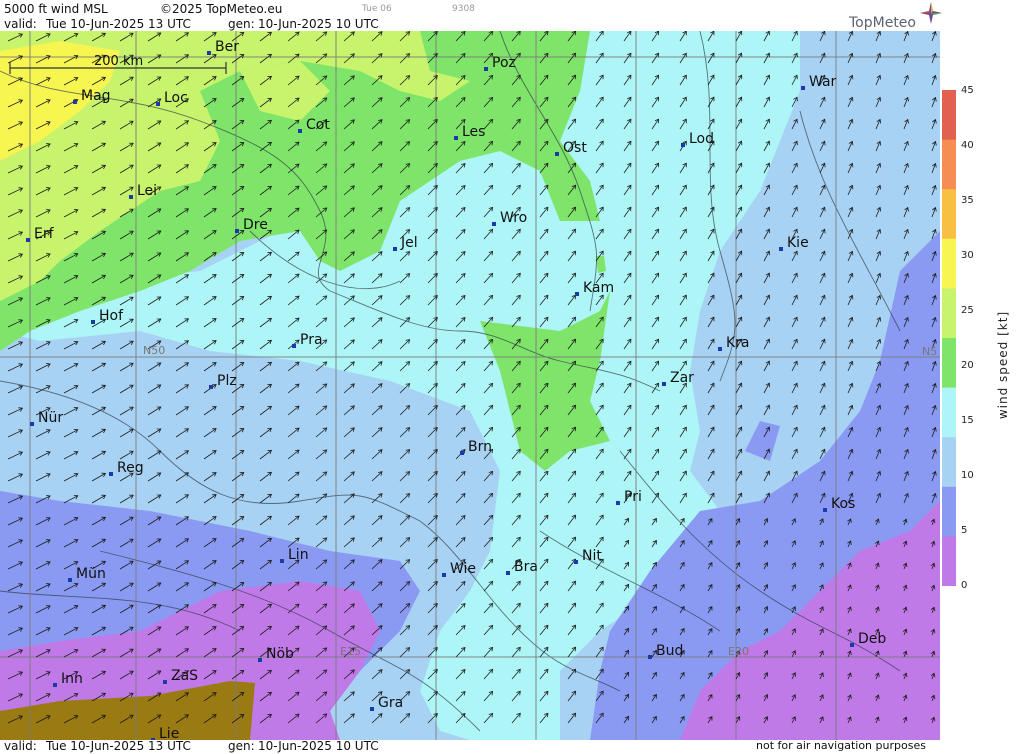 This screenshot has width=1033, height=754. I want to click on city-label: Mag, so click(96, 96).